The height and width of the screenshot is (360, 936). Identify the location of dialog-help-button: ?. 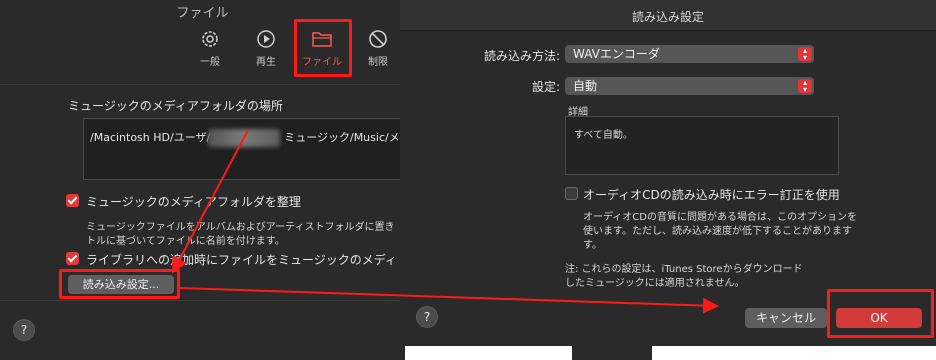
(427, 317).